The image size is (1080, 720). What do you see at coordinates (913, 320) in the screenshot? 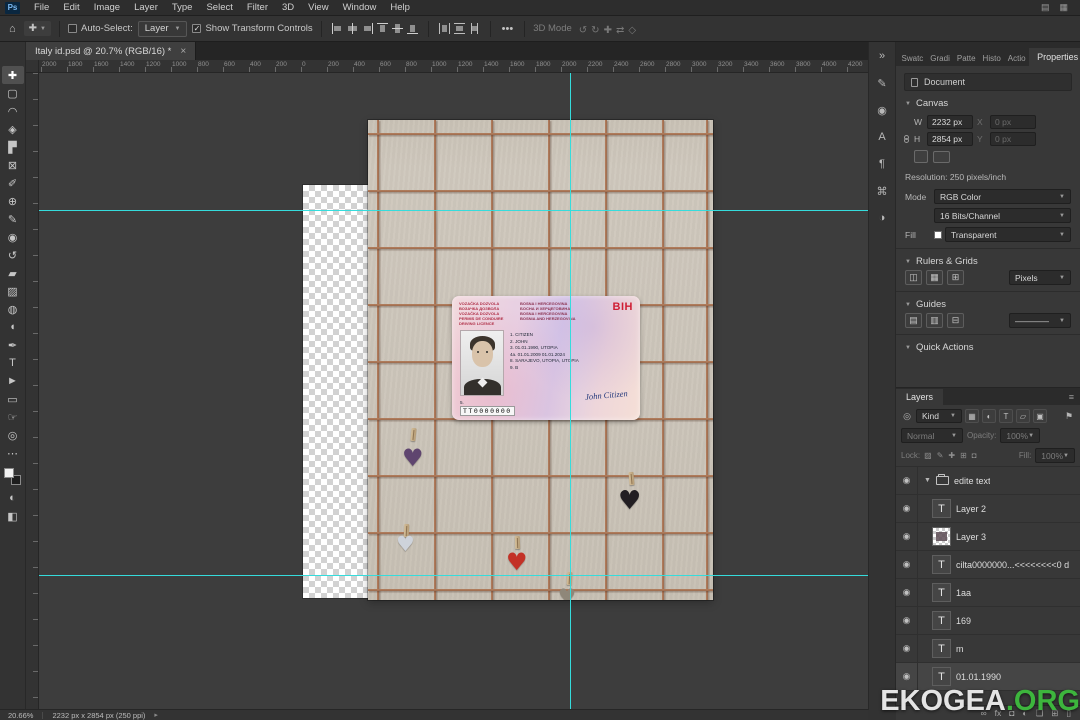
I see `new-guide-icon: ▤` at bounding box center [913, 320].